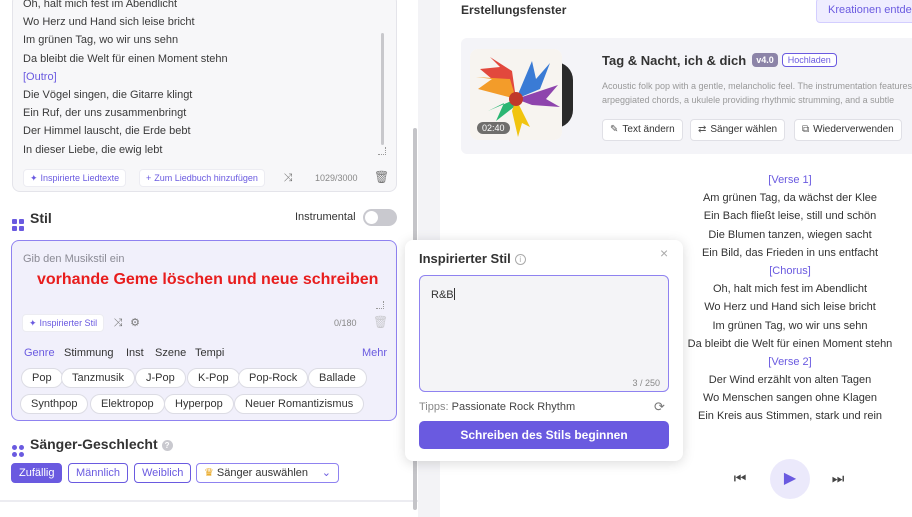  What do you see at coordinates (325, 217) in the screenshot?
I see `instrumental-label: Instrumental` at bounding box center [325, 217].